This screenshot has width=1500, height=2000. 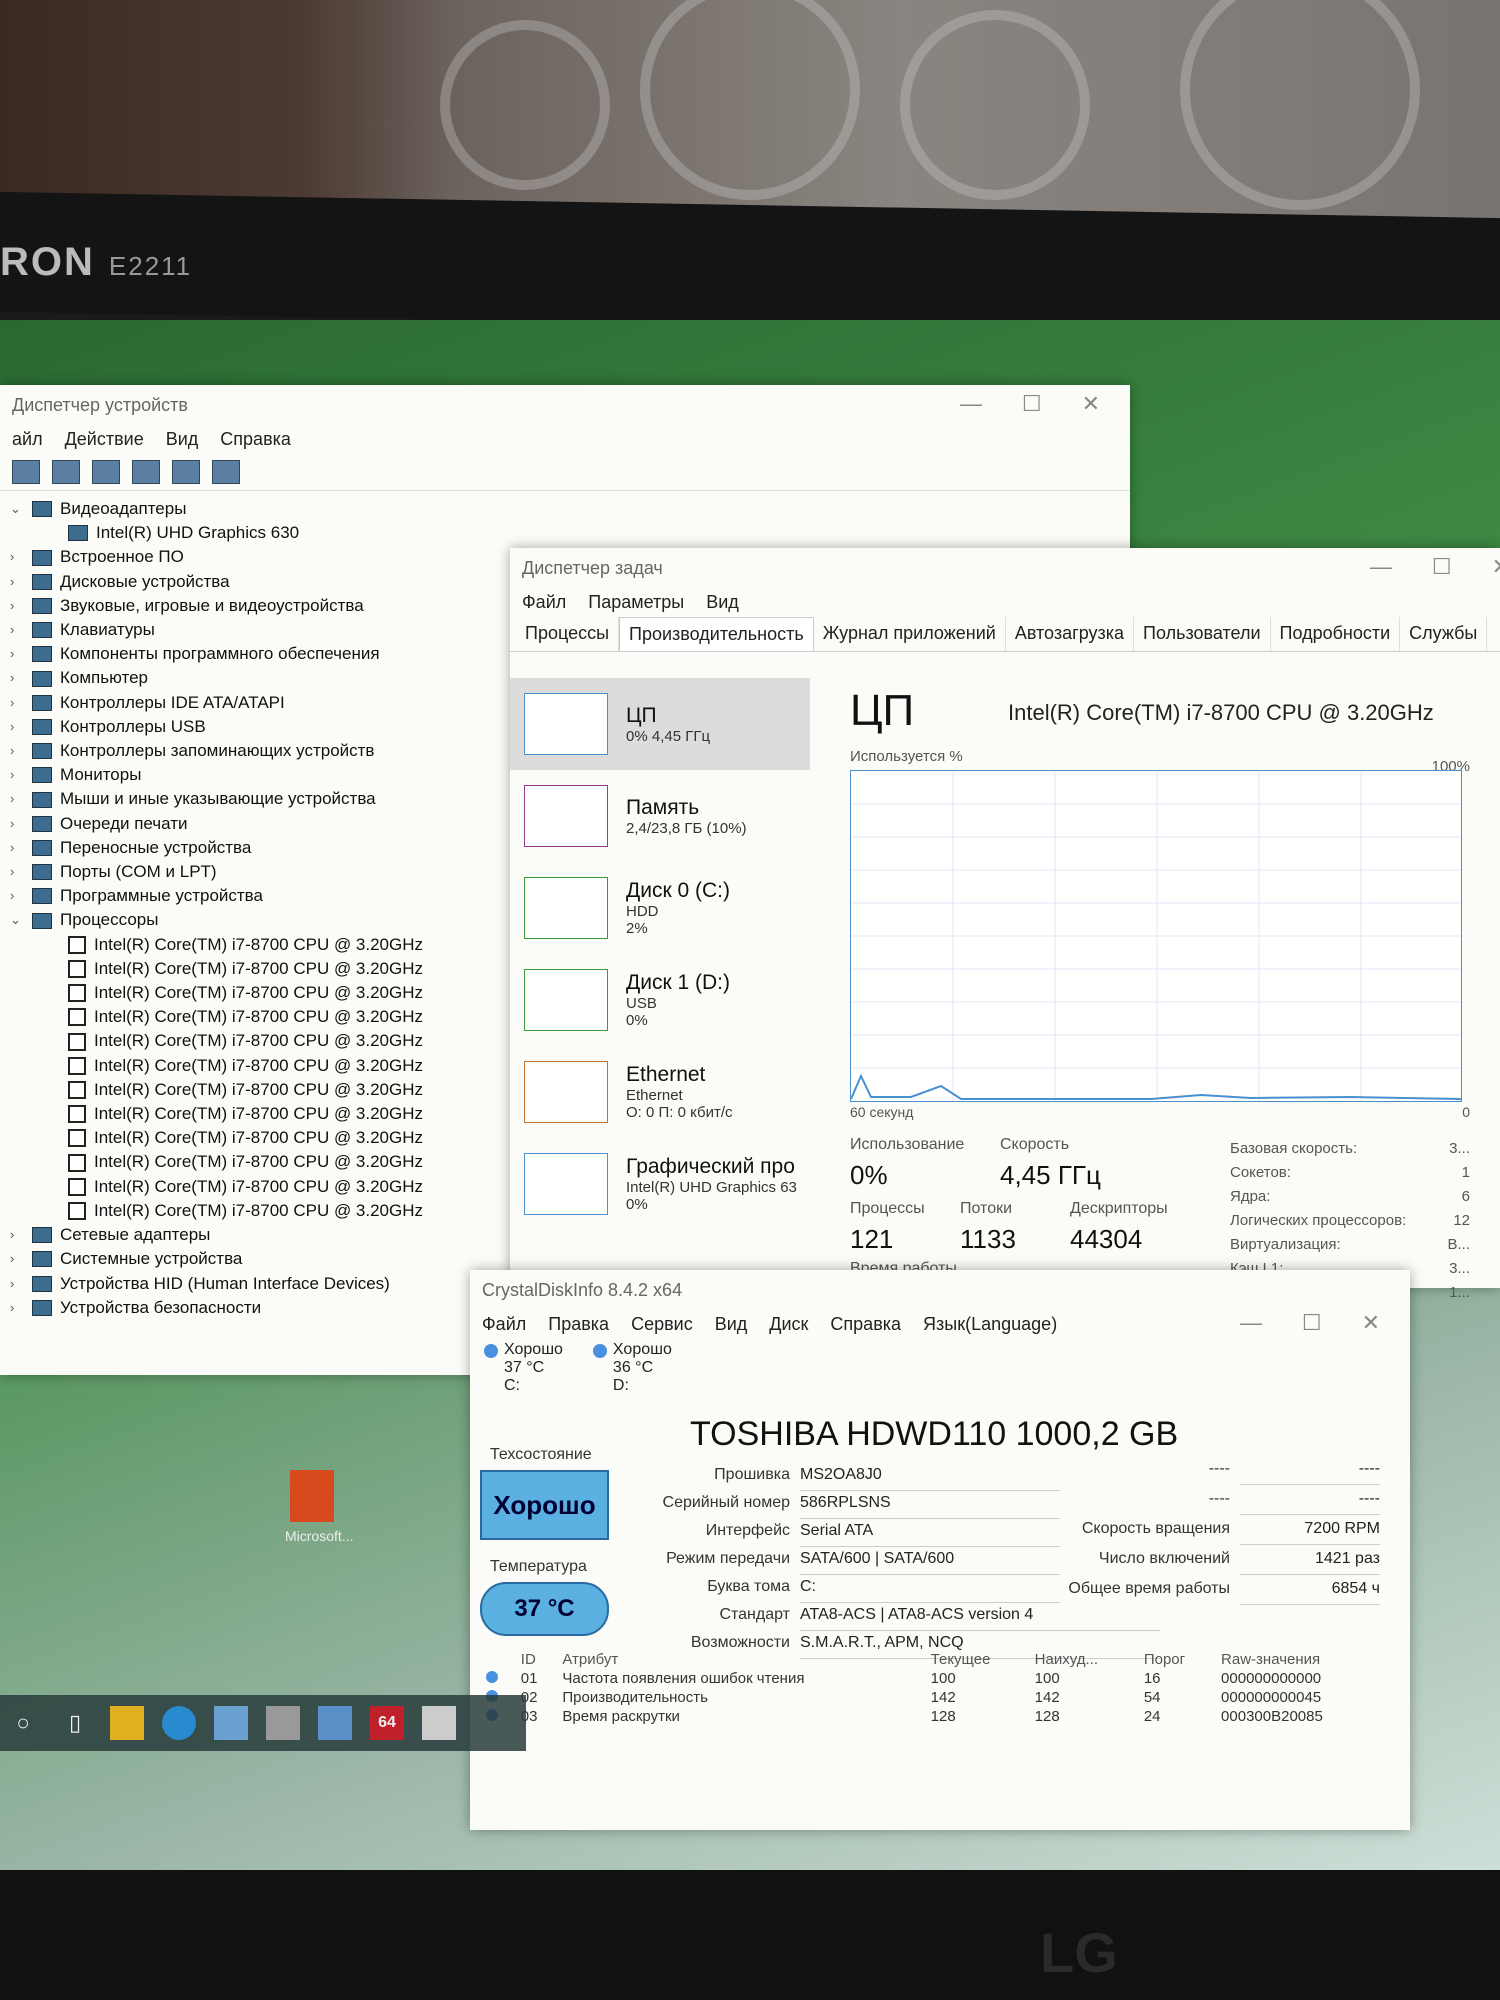 I want to click on drive-tab: Хорошо 37 °C C:, so click(x=523, y=1368).